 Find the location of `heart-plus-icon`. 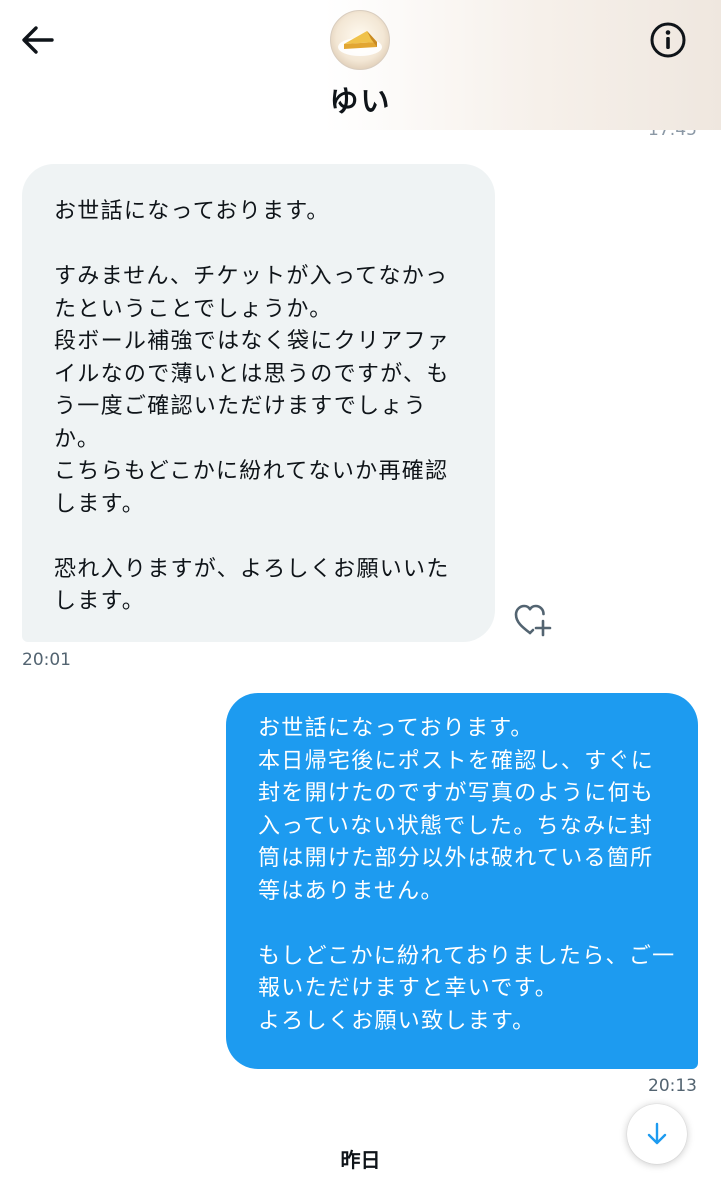

heart-plus-icon is located at coordinates (533, 620).